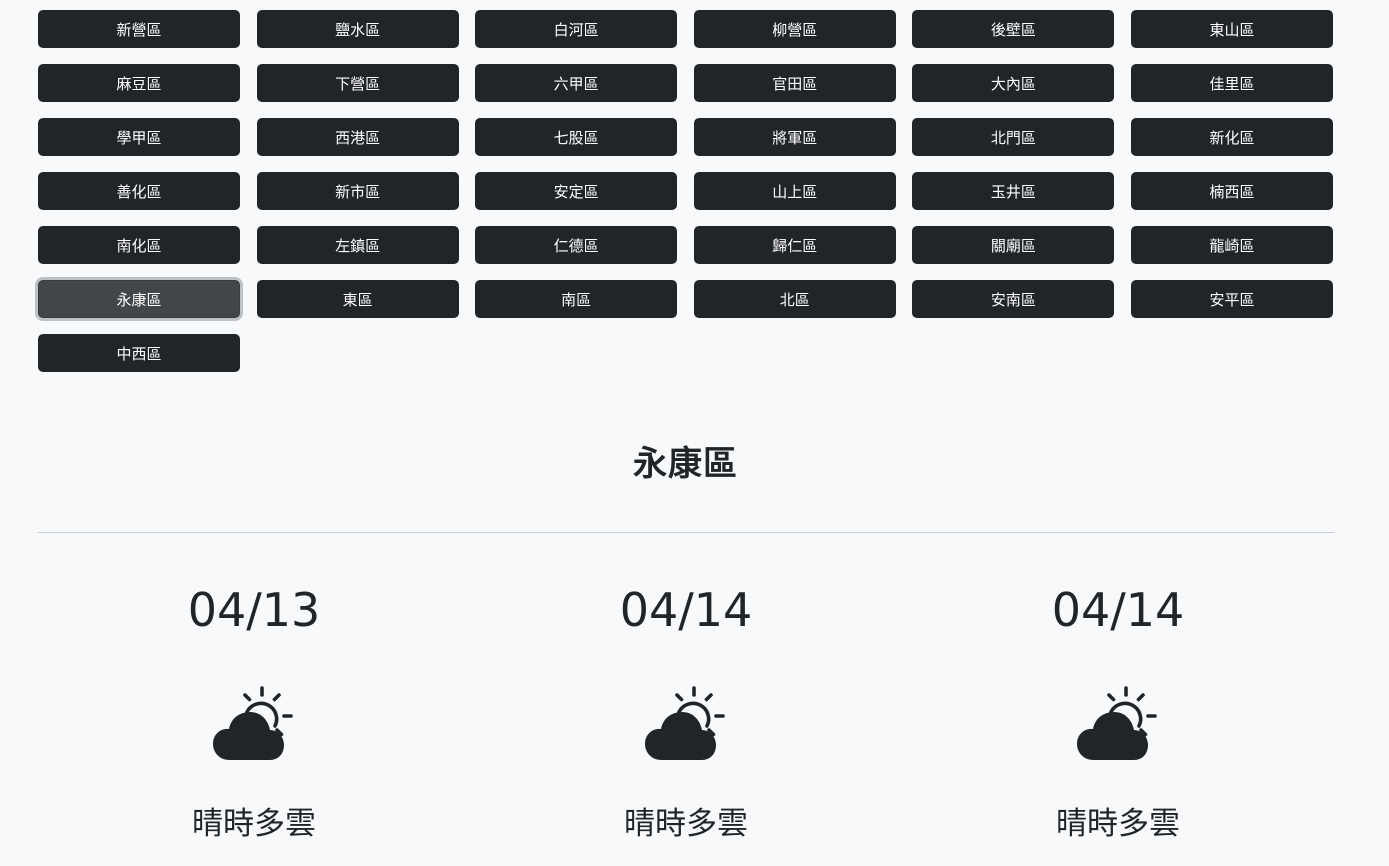 The width and height of the screenshot is (1389, 866). What do you see at coordinates (1231, 29) in the screenshot?
I see `district-button: 東山區` at bounding box center [1231, 29].